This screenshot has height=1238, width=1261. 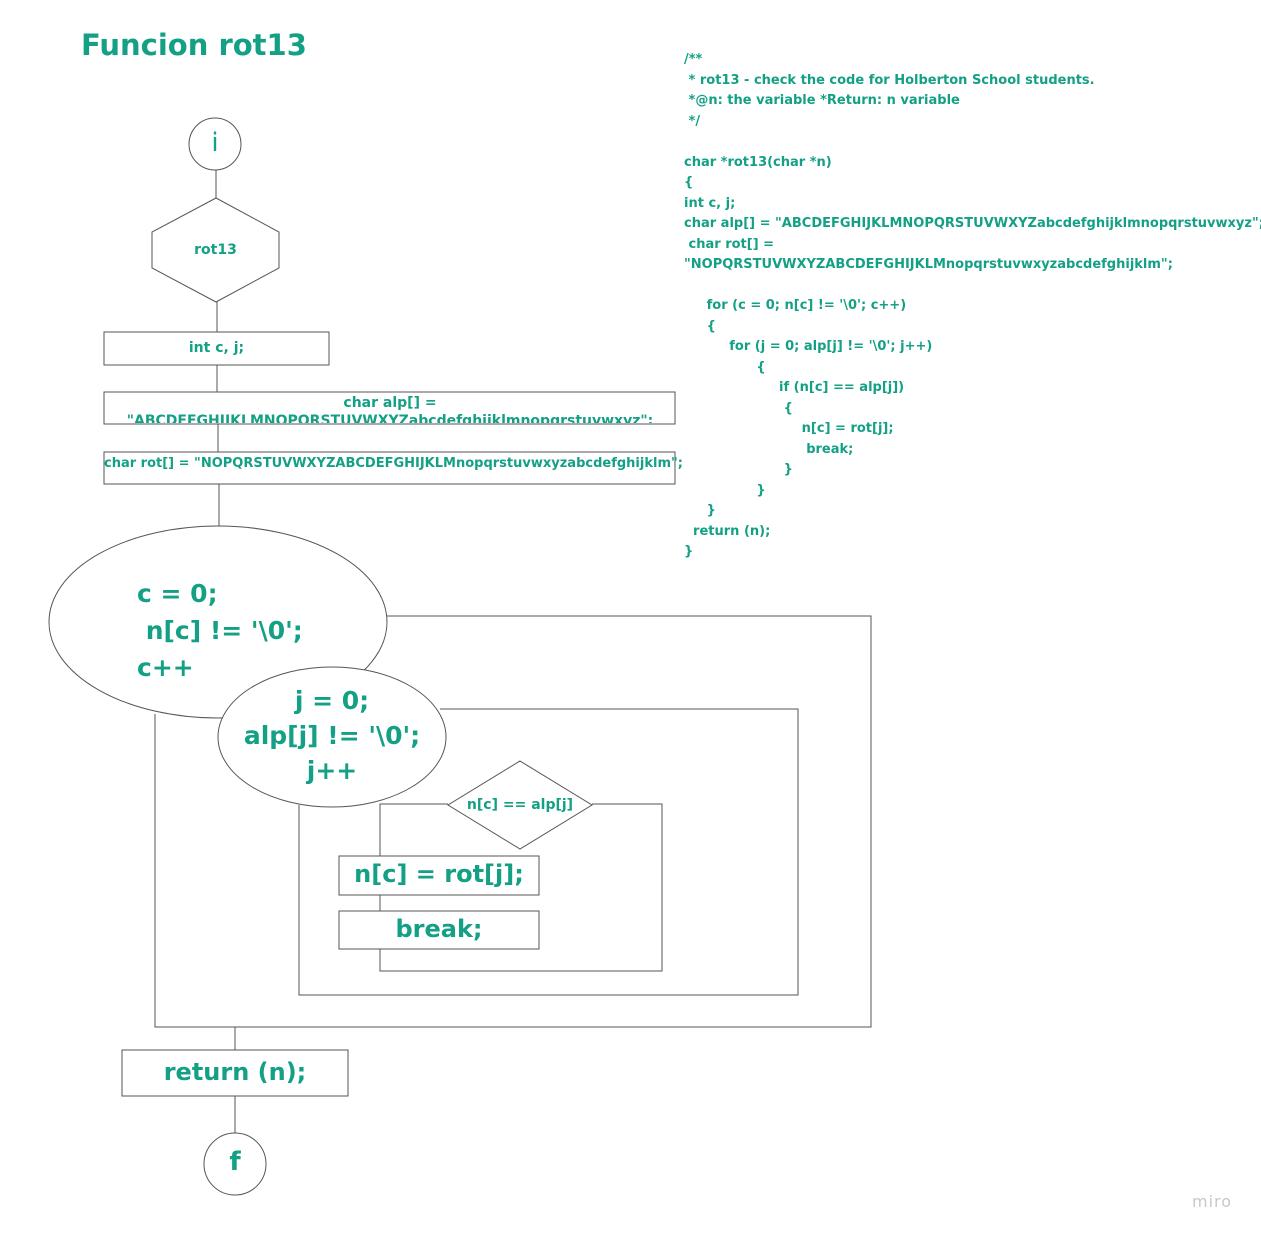 What do you see at coordinates (727, 531) in the screenshot?
I see `code-line: return (n);` at bounding box center [727, 531].